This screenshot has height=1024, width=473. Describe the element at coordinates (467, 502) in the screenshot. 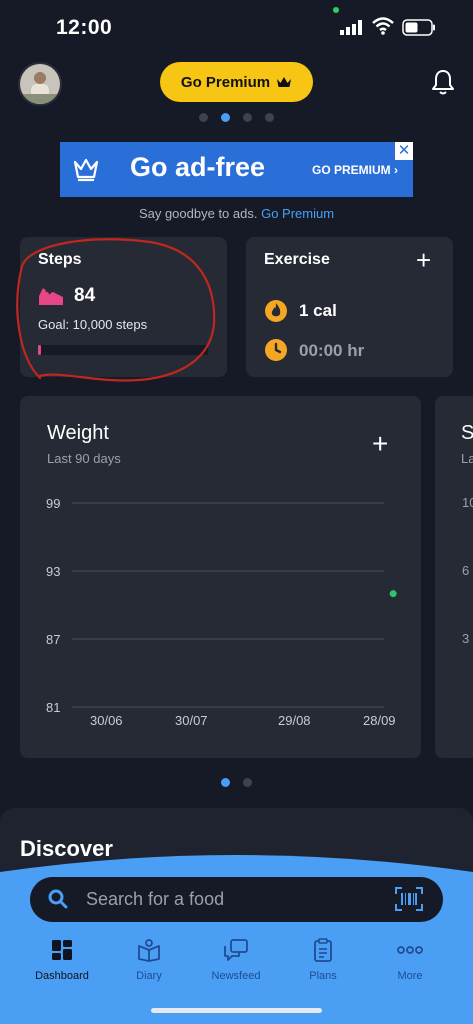

I see `next-card-tick: 10` at that location.